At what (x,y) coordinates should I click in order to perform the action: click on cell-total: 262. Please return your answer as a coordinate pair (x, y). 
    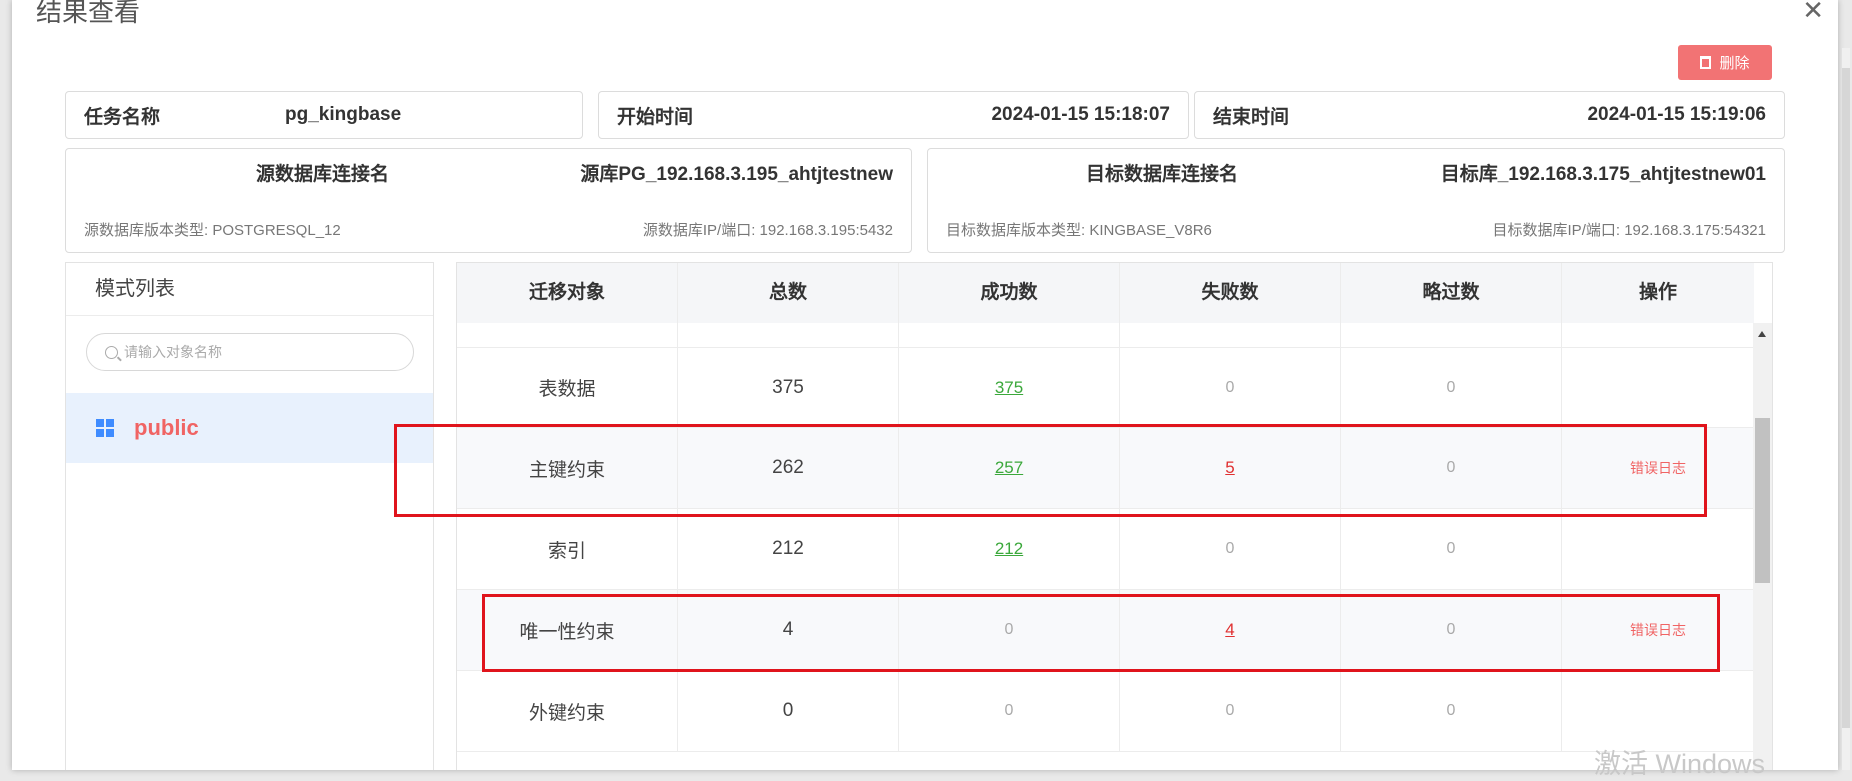
    Looking at the image, I should click on (788, 468).